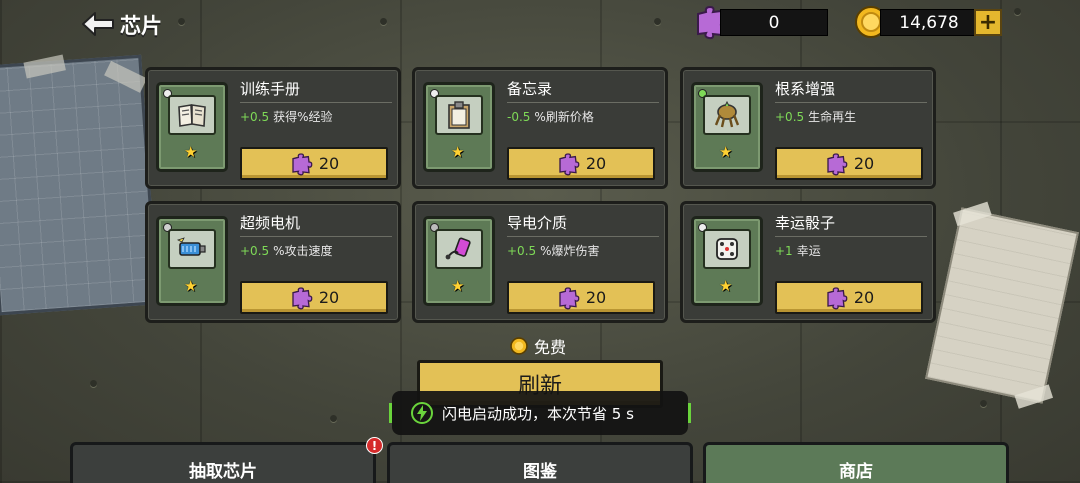  Describe the element at coordinates (808, 262) in the screenshot. I see `chip-card-lucky-dice: ★ 幸运骰子 +1 幸运 20` at that location.